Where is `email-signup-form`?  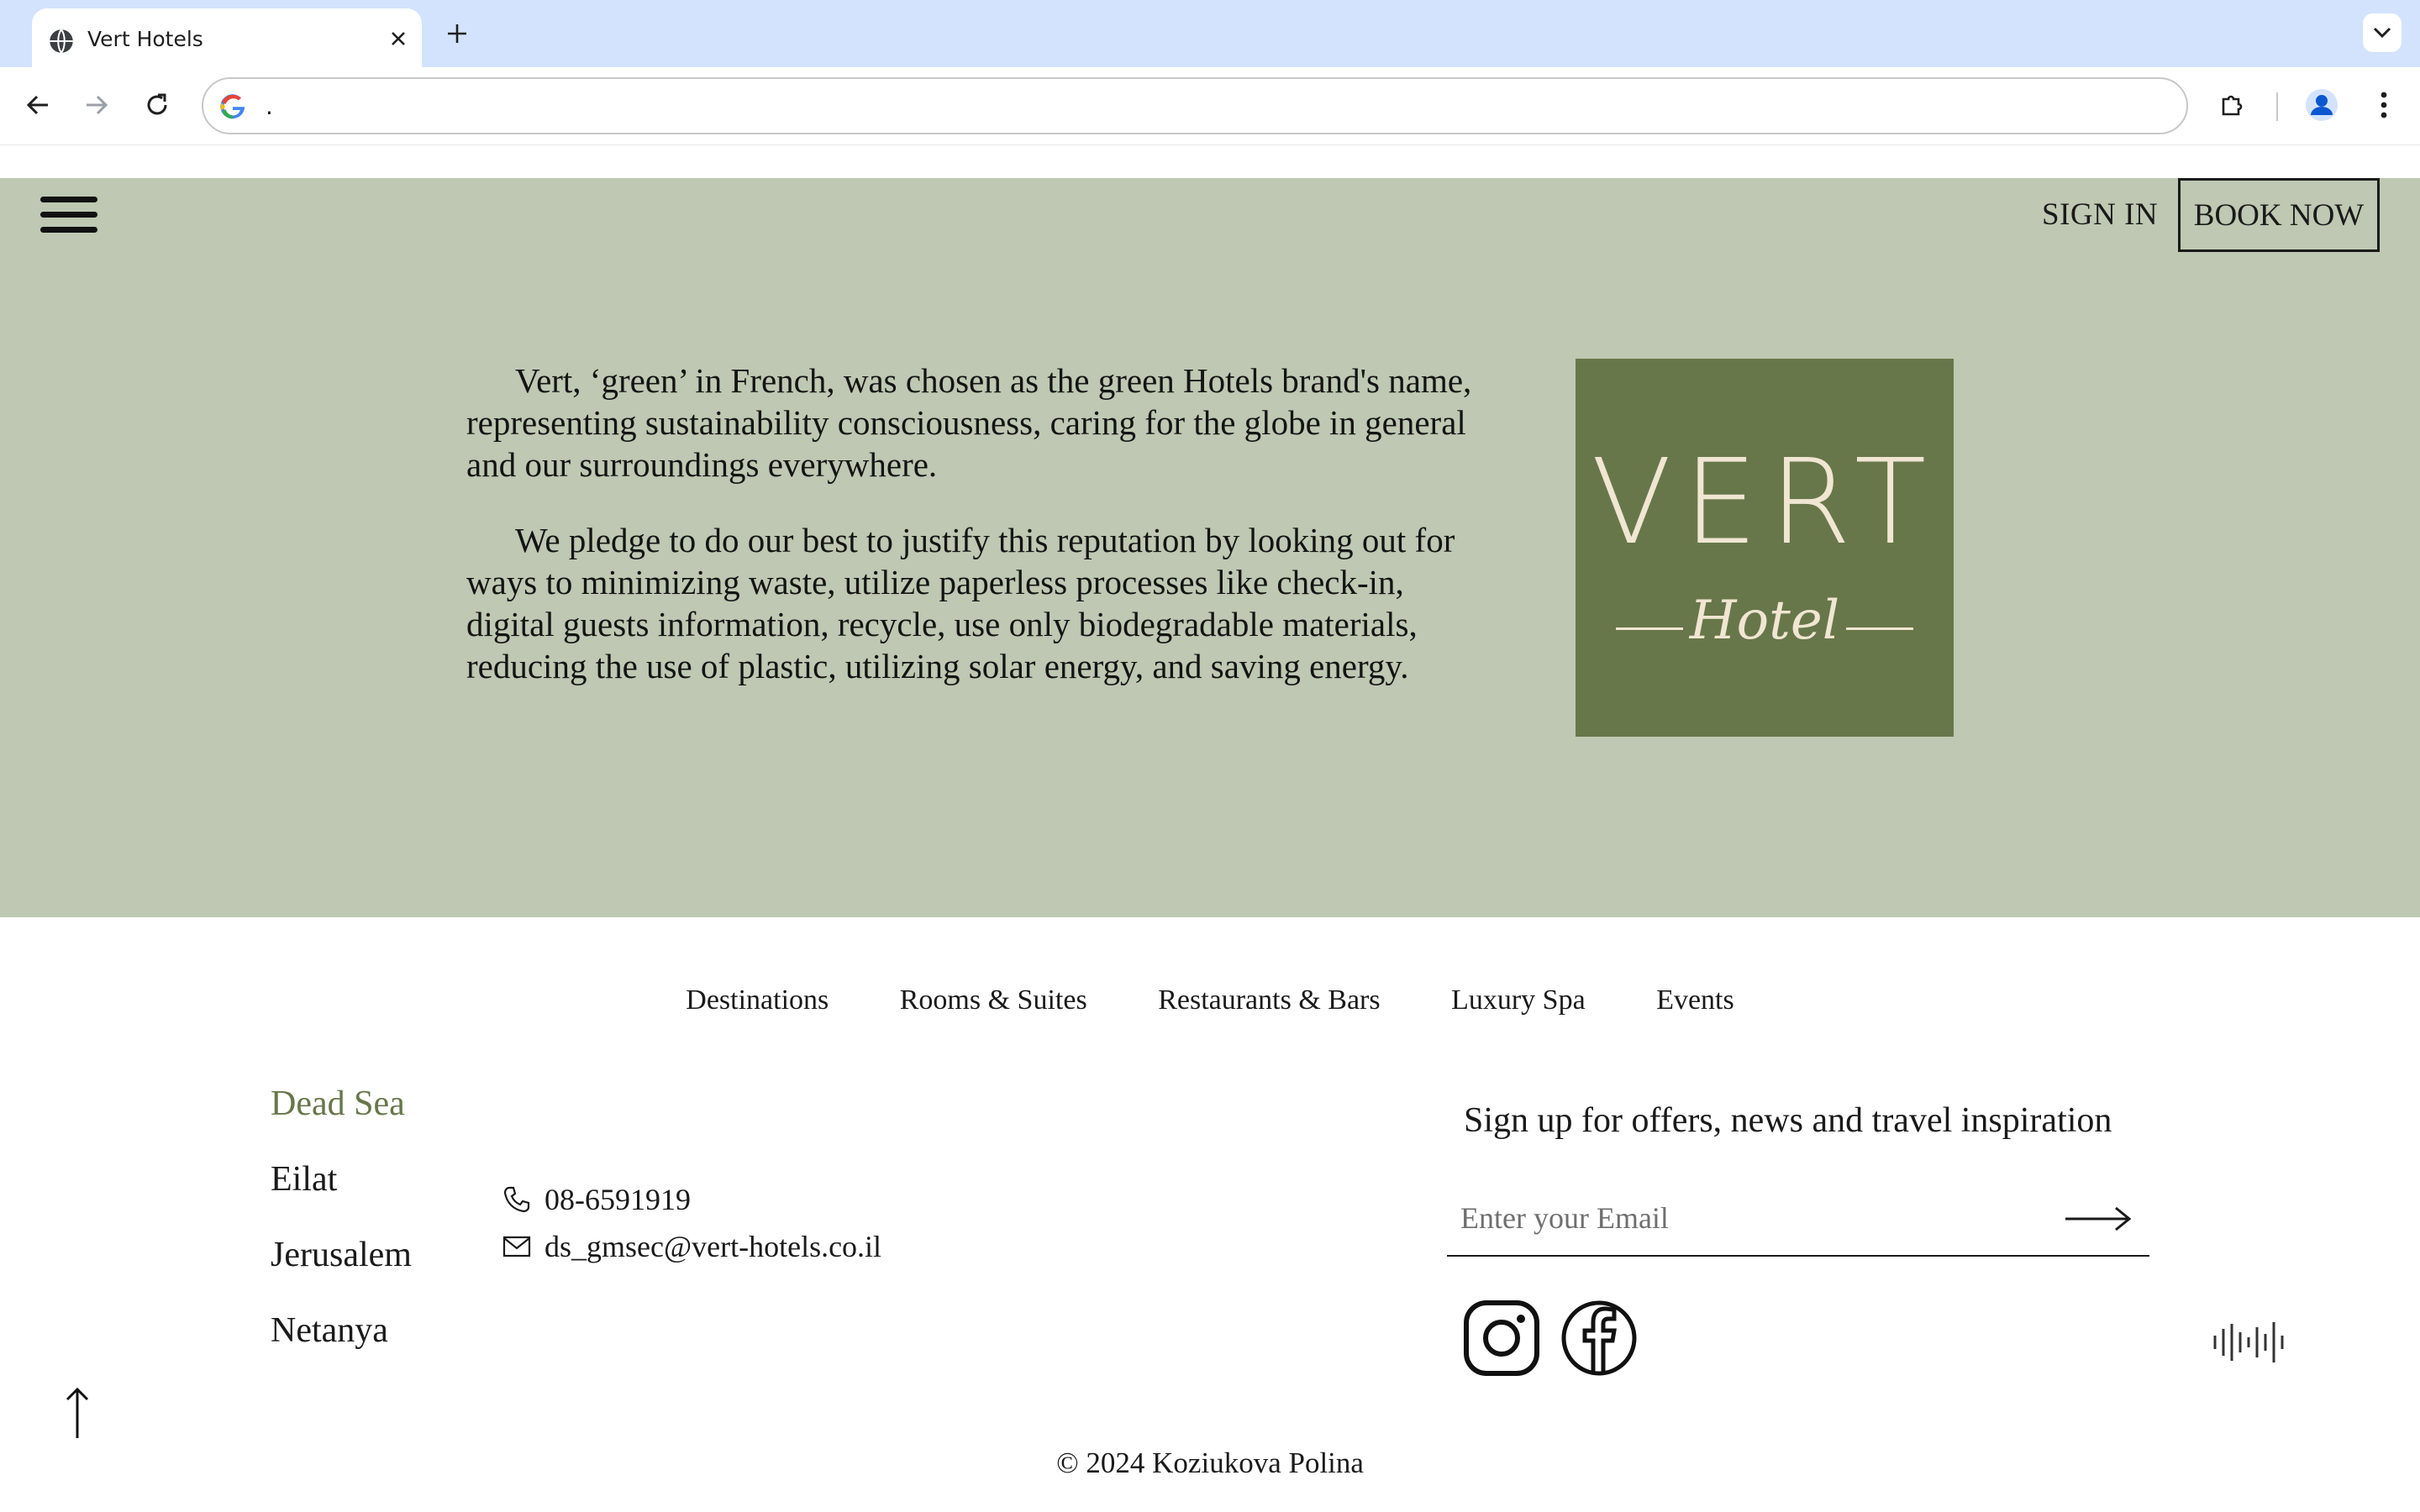
email-signup-form is located at coordinates (1798, 1220).